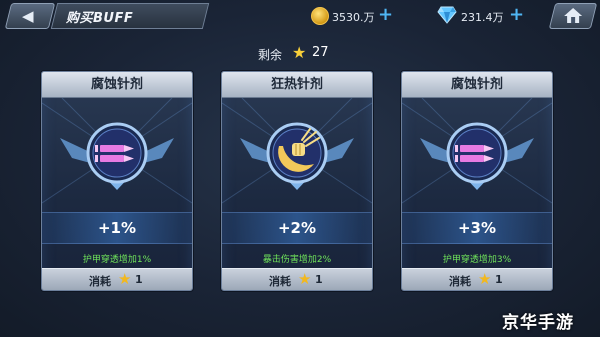  Describe the element at coordinates (297, 260) in the screenshot. I see `buff-description: 暴击伤害增加2%` at that location.